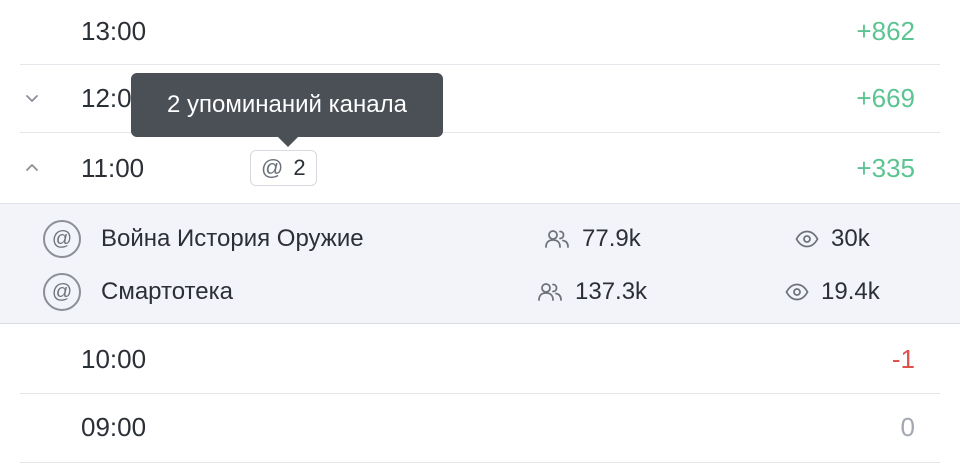 The width and height of the screenshot is (960, 464). What do you see at coordinates (850, 291) in the screenshot?
I see `views-count: 19.4k` at bounding box center [850, 291].